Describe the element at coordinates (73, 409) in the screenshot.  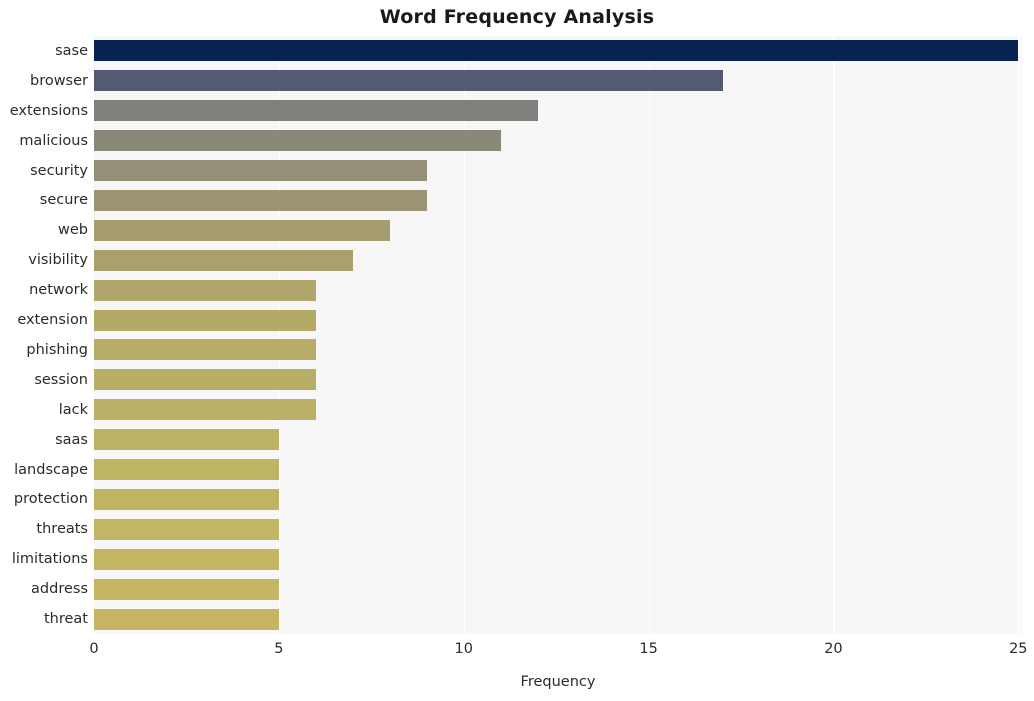
I see `y-axis-tick-label: lack` at that location.